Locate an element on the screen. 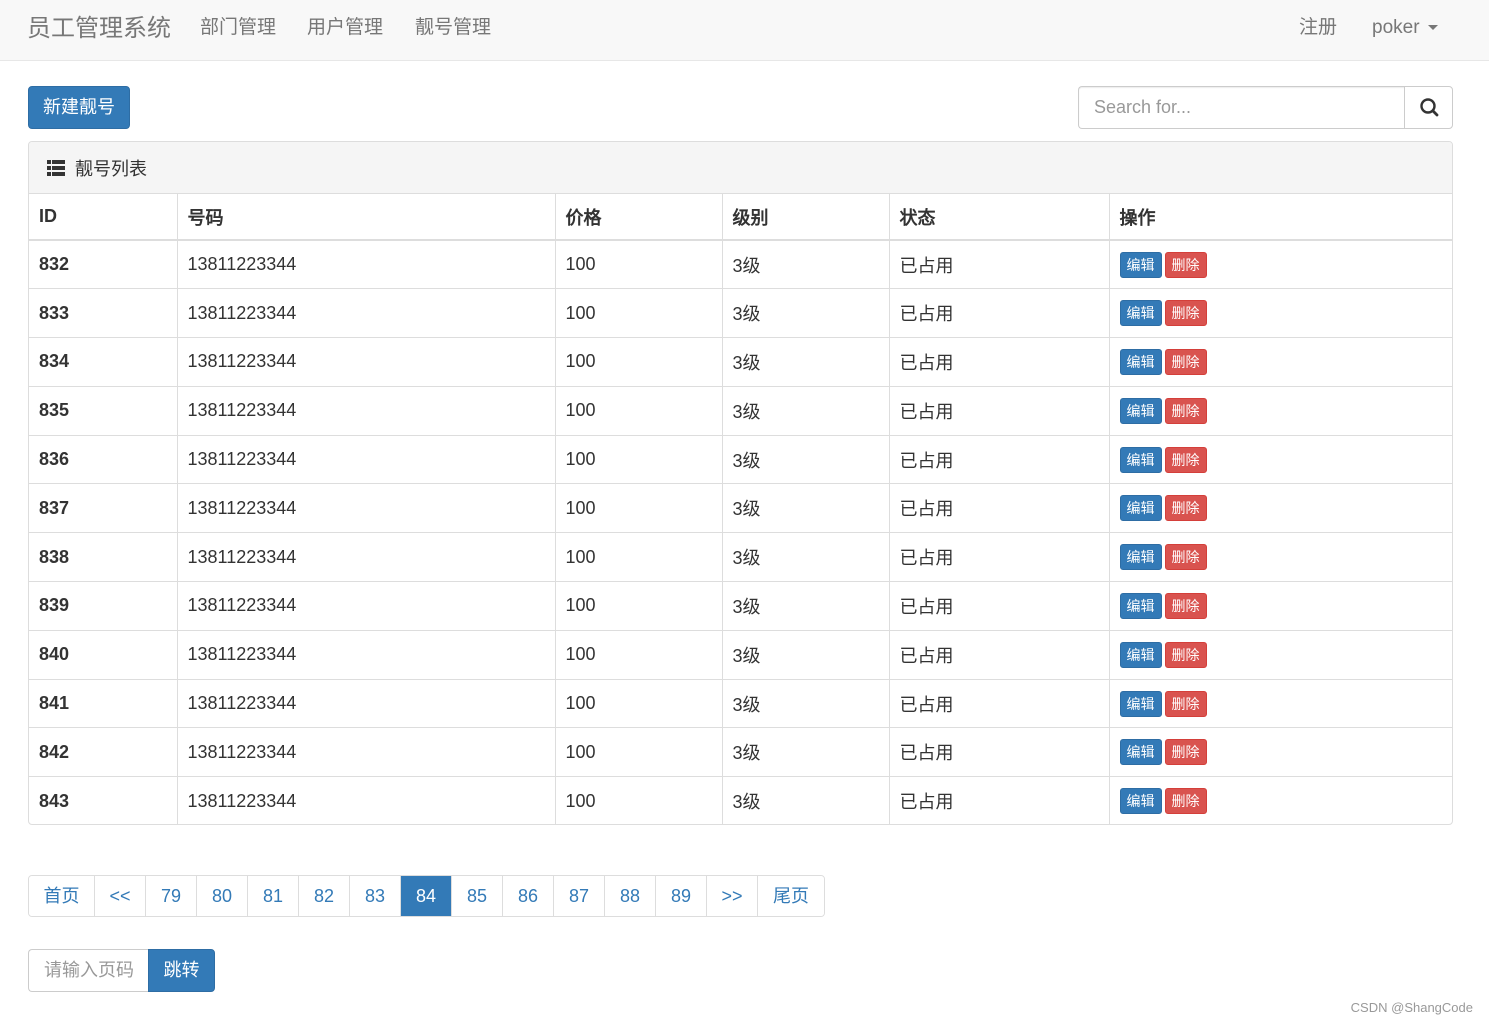 This screenshot has height=1025, width=1489. cell-id: 839 is located at coordinates (103, 606).